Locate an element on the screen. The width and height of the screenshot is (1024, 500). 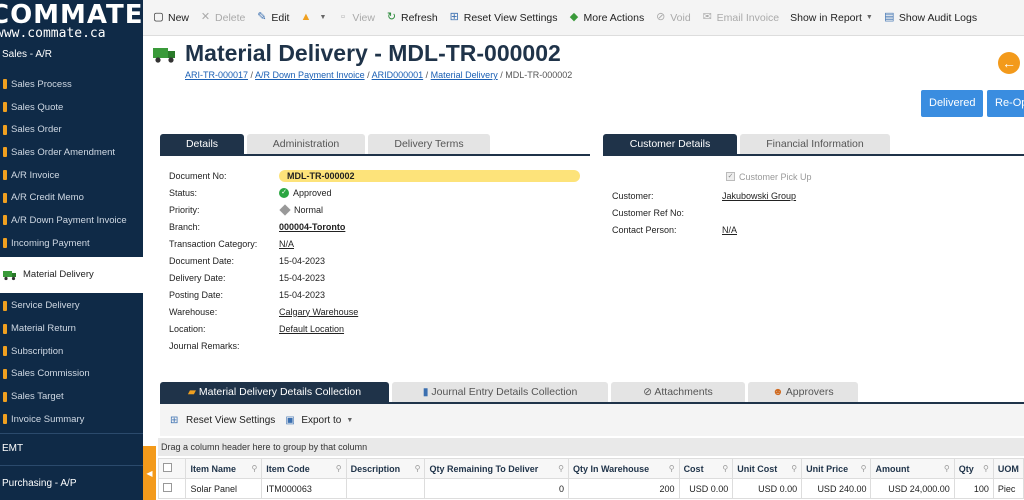
actions-dropdown: ▲ ▼ is located at coordinates (313, 17).